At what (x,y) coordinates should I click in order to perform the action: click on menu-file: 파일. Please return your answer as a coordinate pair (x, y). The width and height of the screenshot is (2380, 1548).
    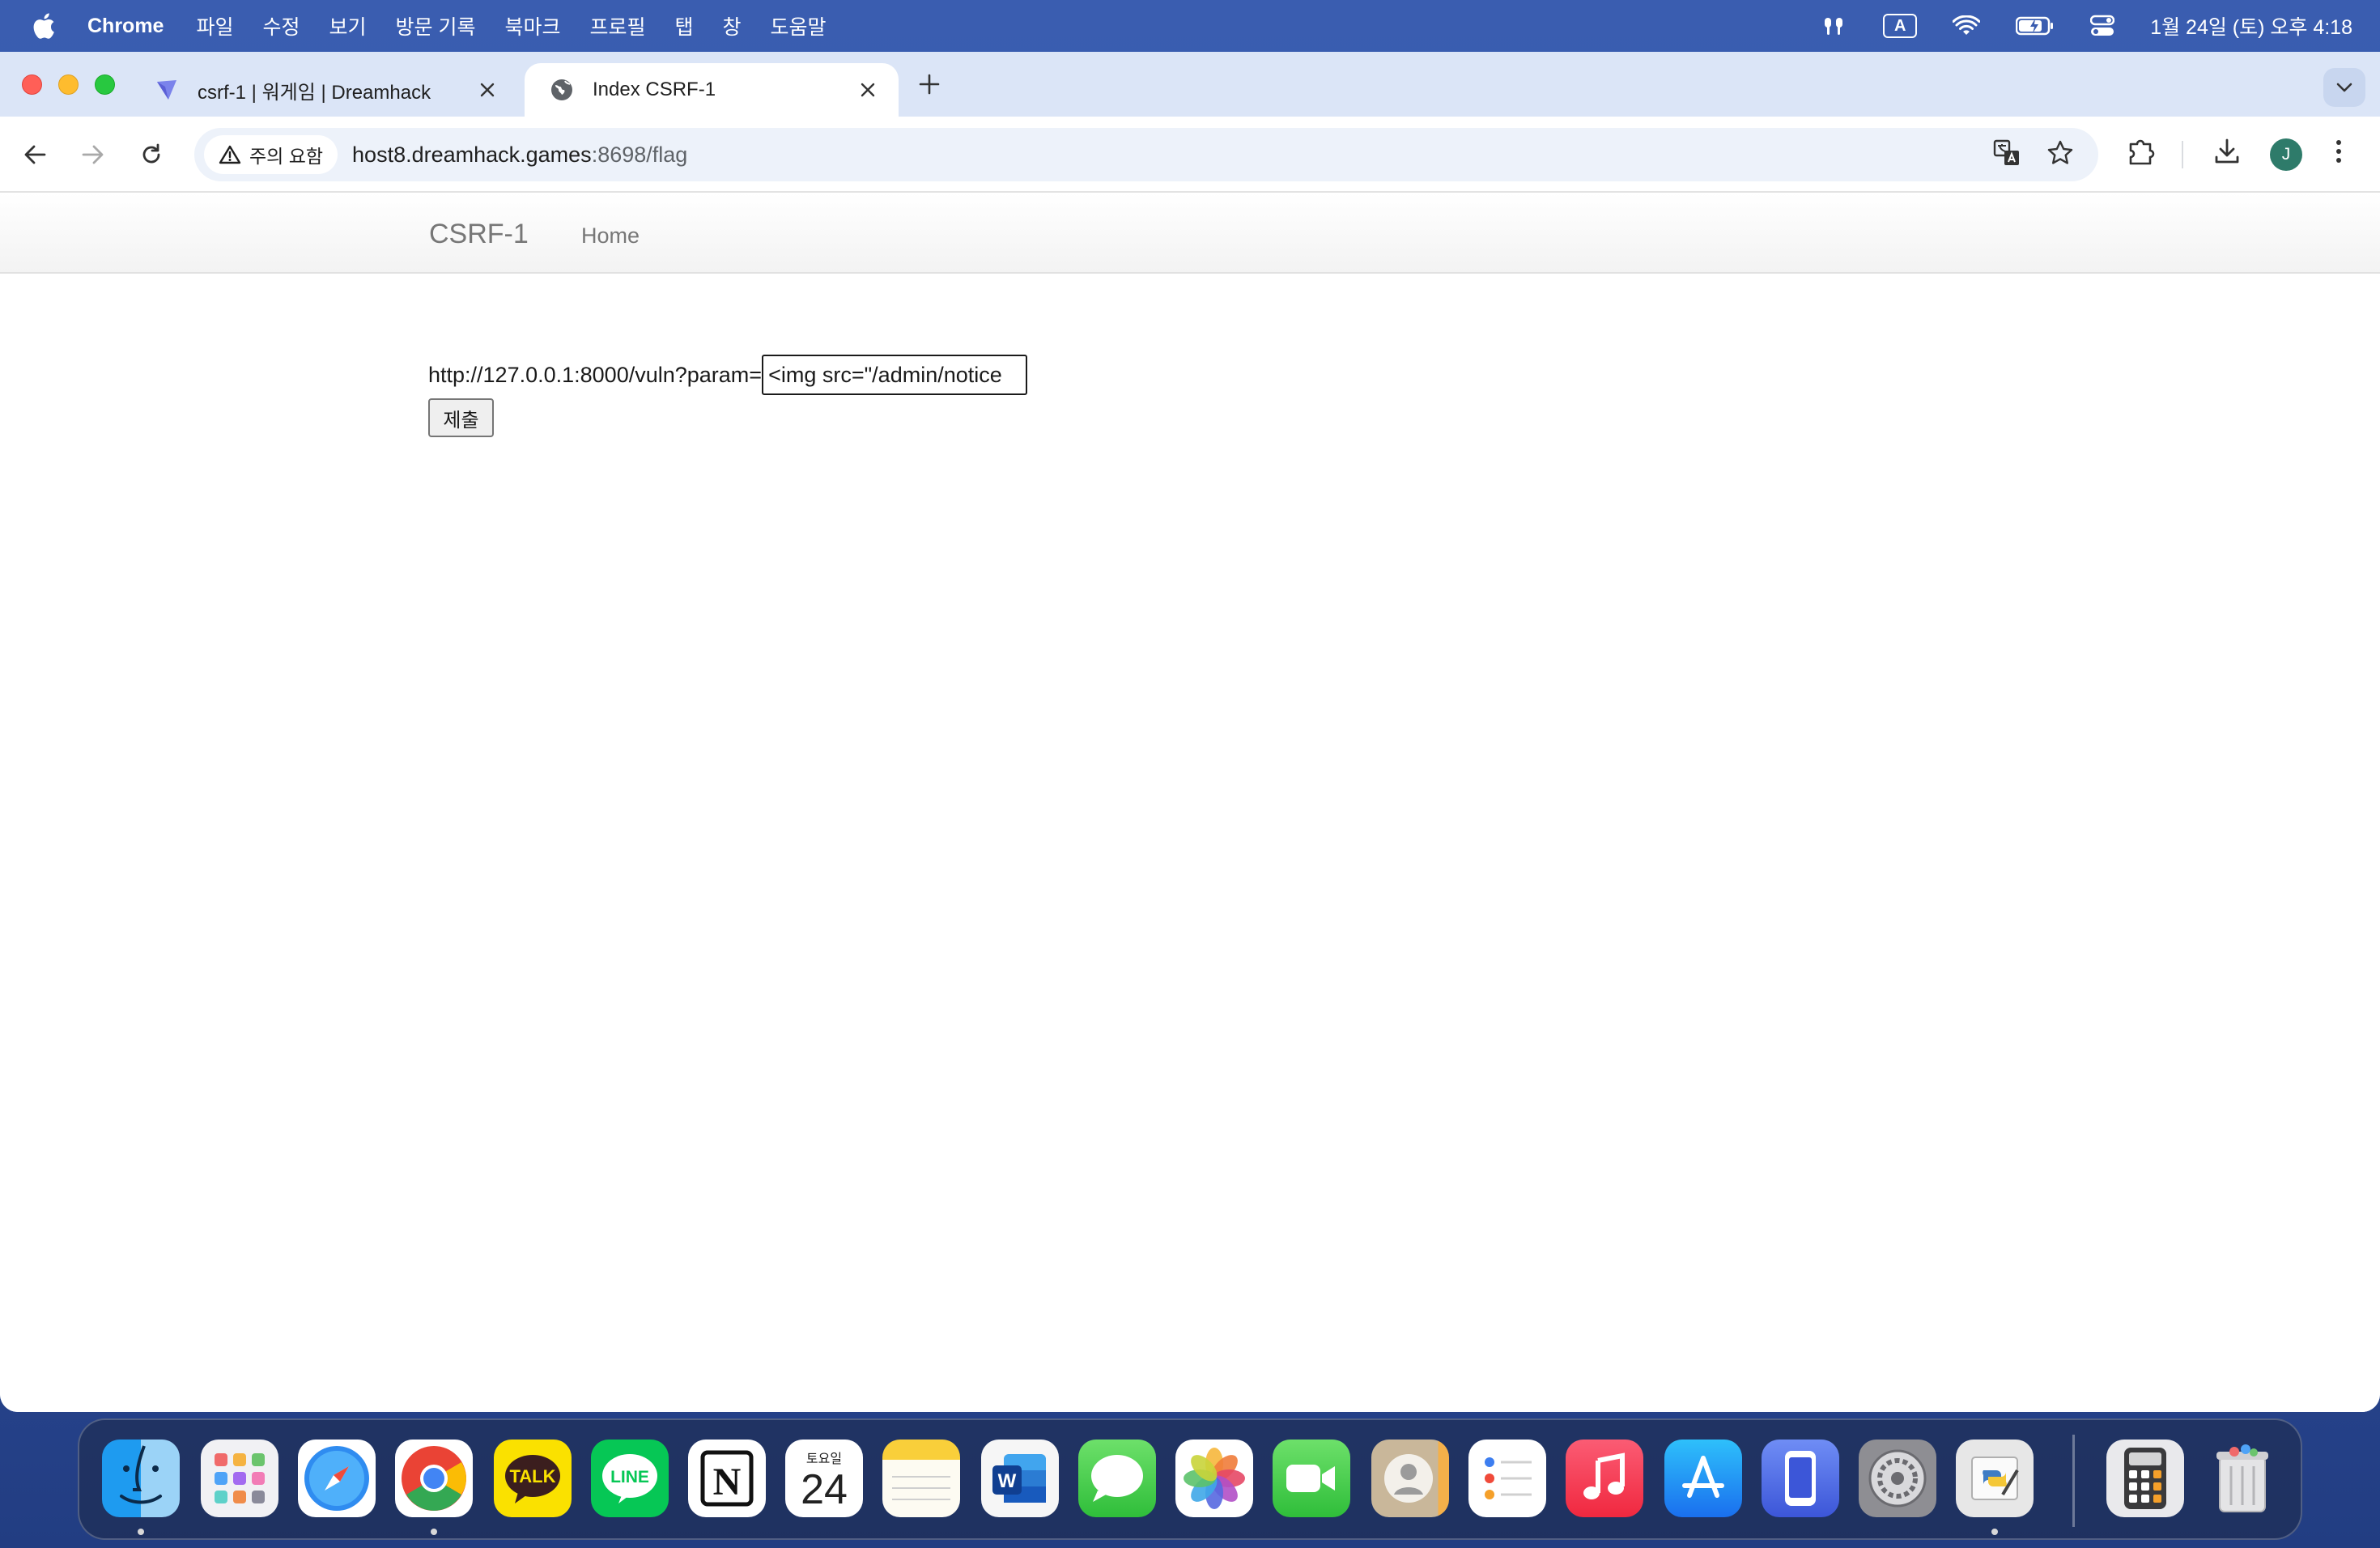
    Looking at the image, I should click on (215, 25).